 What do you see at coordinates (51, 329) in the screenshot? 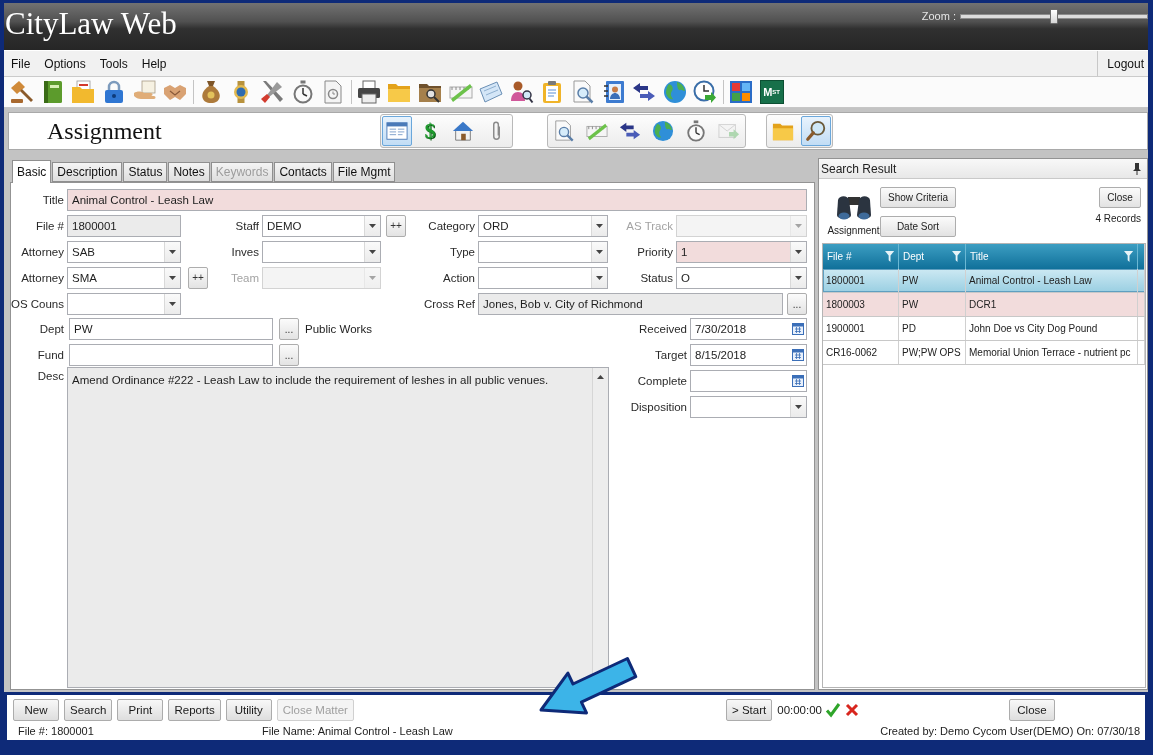
I see `field-label: Dept` at bounding box center [51, 329].